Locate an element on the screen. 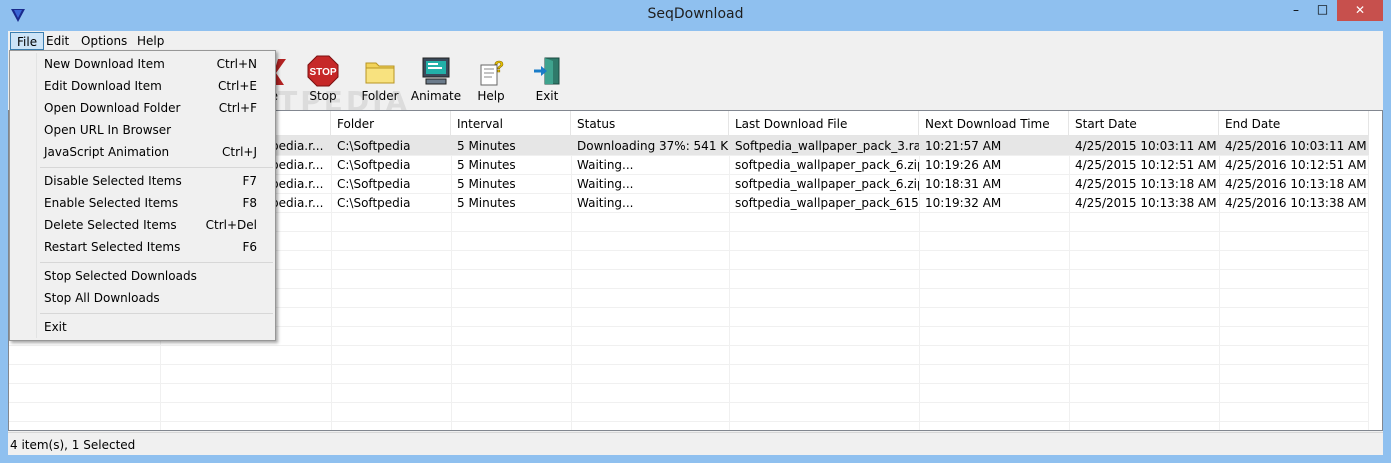 Image resolution: width=1391 pixels, height=463 pixels. animate-button: Animate is located at coordinates (436, 81).